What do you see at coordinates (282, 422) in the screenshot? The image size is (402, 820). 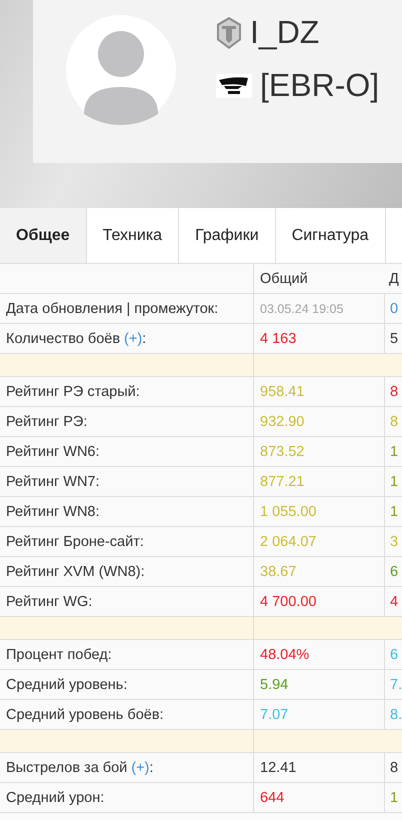 I see `table-cell: 932.90` at bounding box center [282, 422].